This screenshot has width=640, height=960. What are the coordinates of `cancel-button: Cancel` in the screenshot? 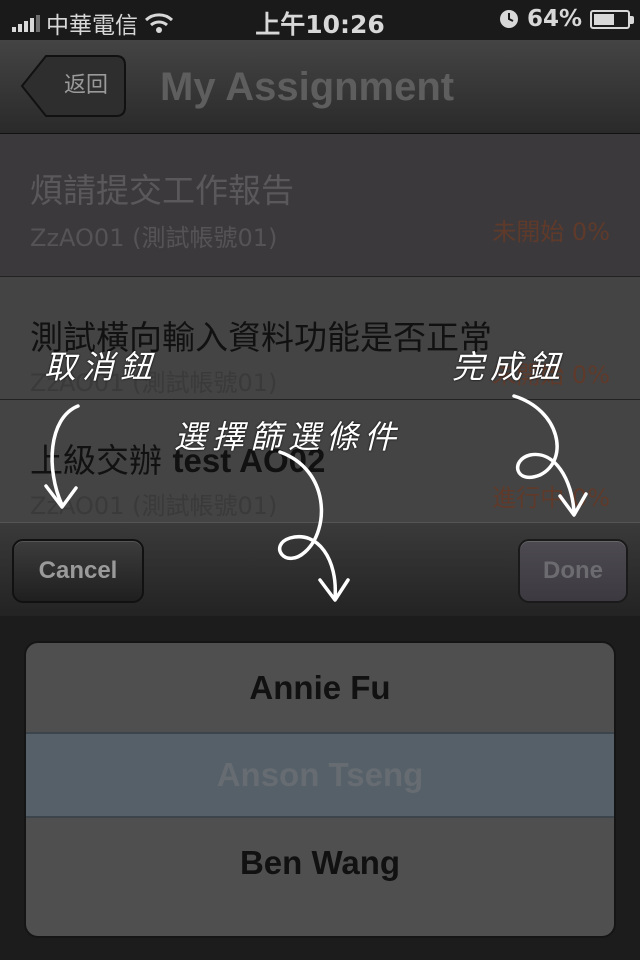 It's located at (78, 571).